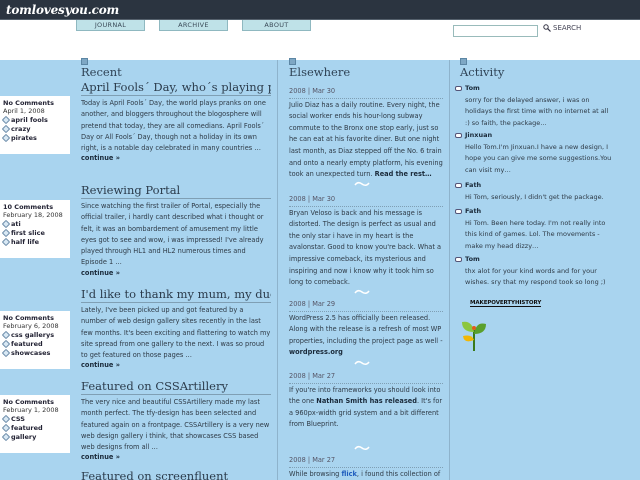 This screenshot has height=480, width=640. Describe the element at coordinates (366, 461) in the screenshot. I see `item-date: 2008 | Mar 27` at that location.